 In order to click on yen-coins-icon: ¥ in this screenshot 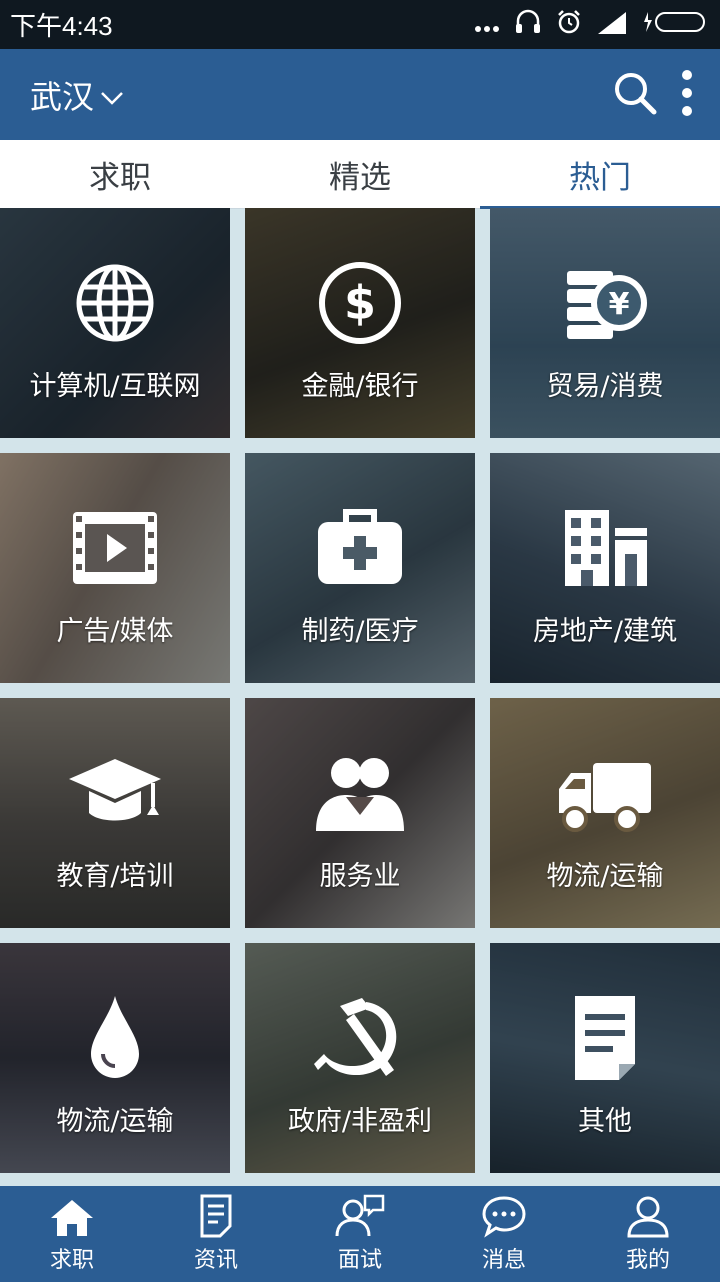, I will do `click(607, 305)`.